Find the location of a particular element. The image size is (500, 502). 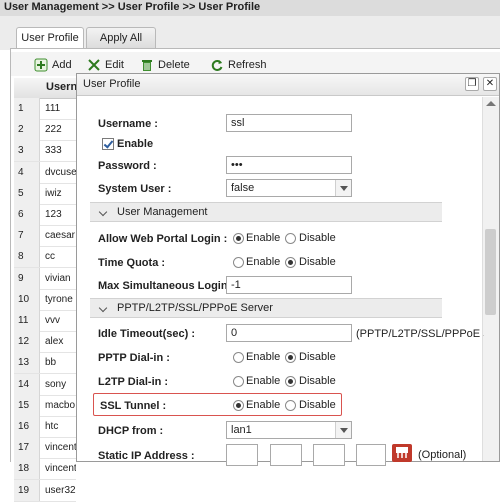

dhcp-from-label: DHCP from : is located at coordinates (131, 431).